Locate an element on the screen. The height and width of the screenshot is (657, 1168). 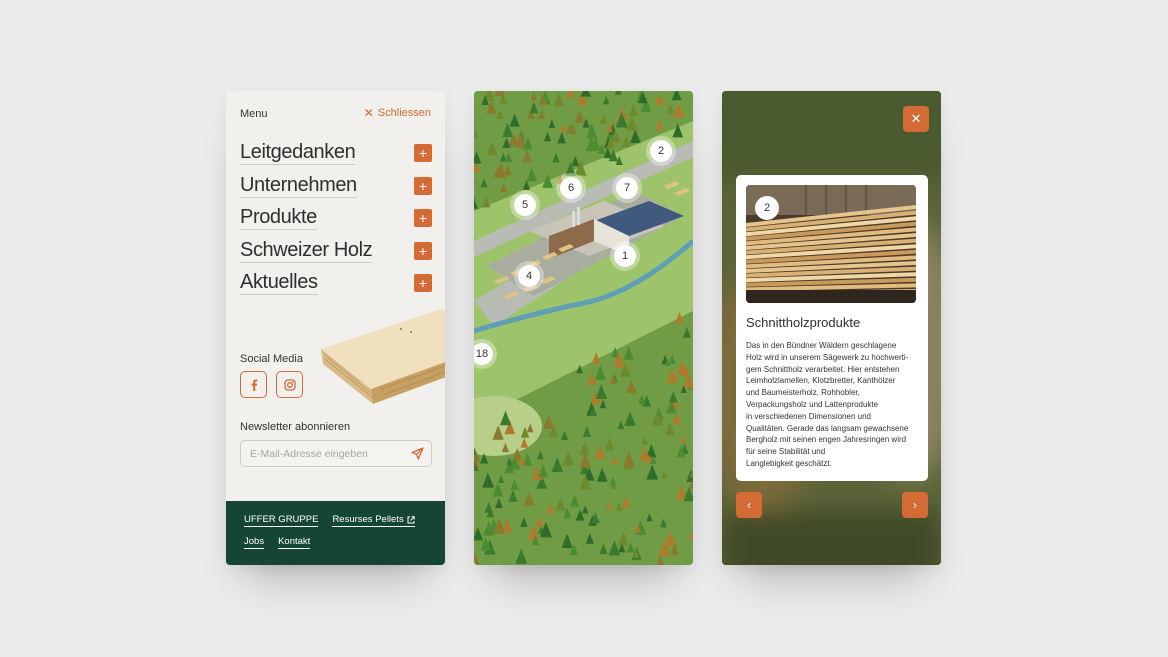
footer-link-label: Kontakt is located at coordinates (294, 541).